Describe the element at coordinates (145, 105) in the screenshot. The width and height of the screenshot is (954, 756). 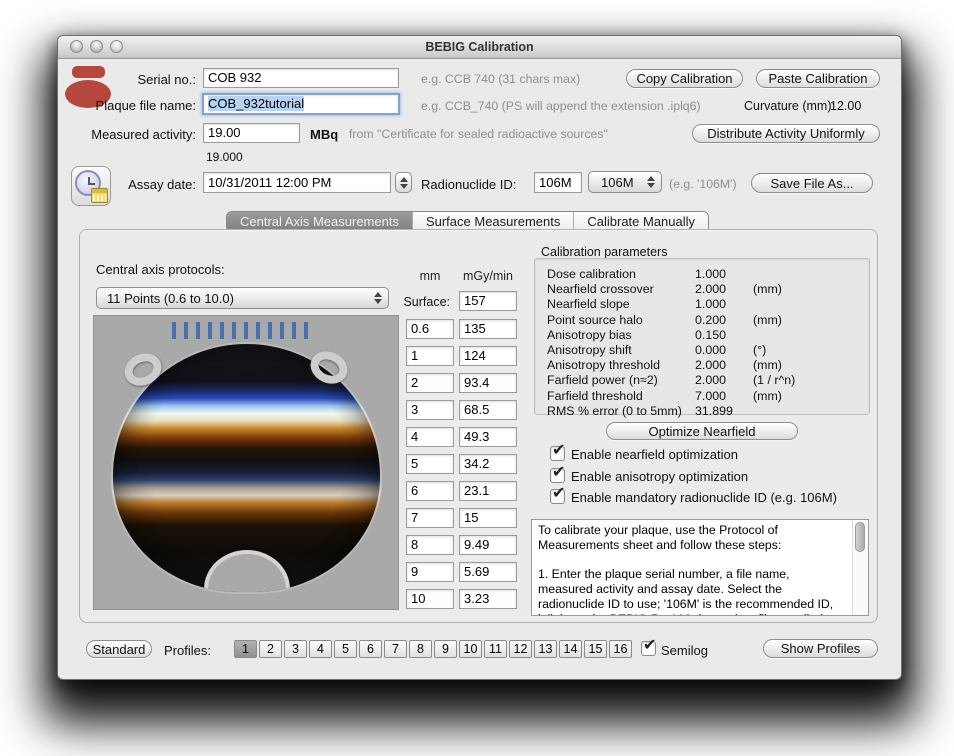
I see `file-name-label: Plaque file name:` at that location.